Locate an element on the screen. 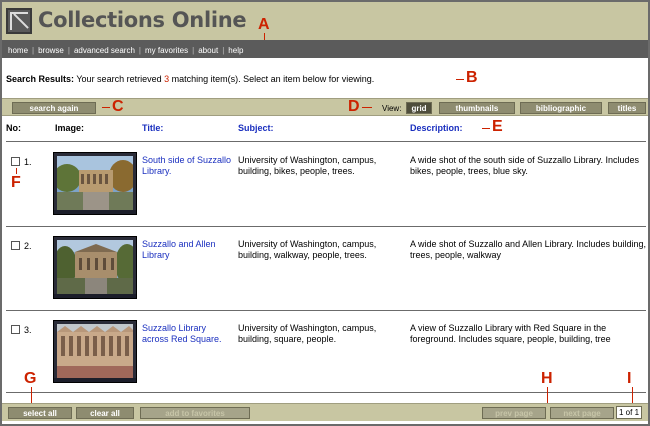 The width and height of the screenshot is (650, 426). select-all-button: select all is located at coordinates (40, 413).